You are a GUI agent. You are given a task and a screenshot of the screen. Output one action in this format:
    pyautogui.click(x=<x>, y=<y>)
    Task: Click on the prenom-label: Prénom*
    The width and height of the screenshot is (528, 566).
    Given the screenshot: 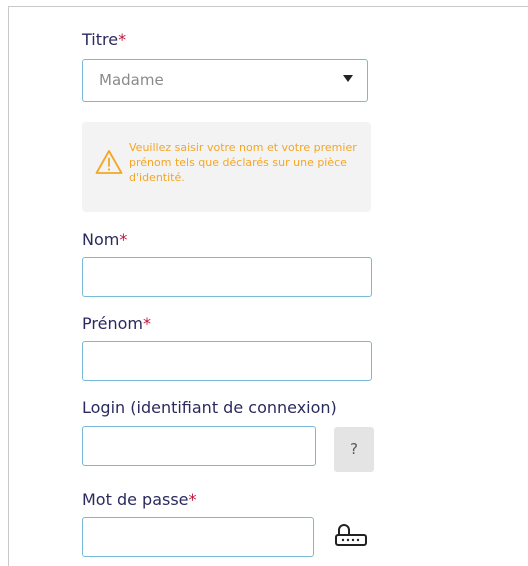 What is the action you would take?
    pyautogui.click(x=116, y=324)
    